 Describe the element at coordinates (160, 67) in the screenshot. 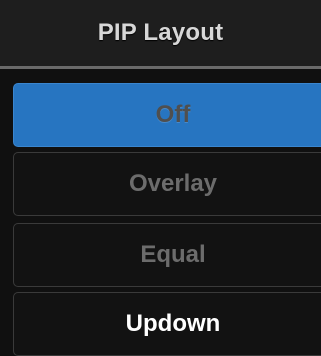

I see `header-divider` at that location.